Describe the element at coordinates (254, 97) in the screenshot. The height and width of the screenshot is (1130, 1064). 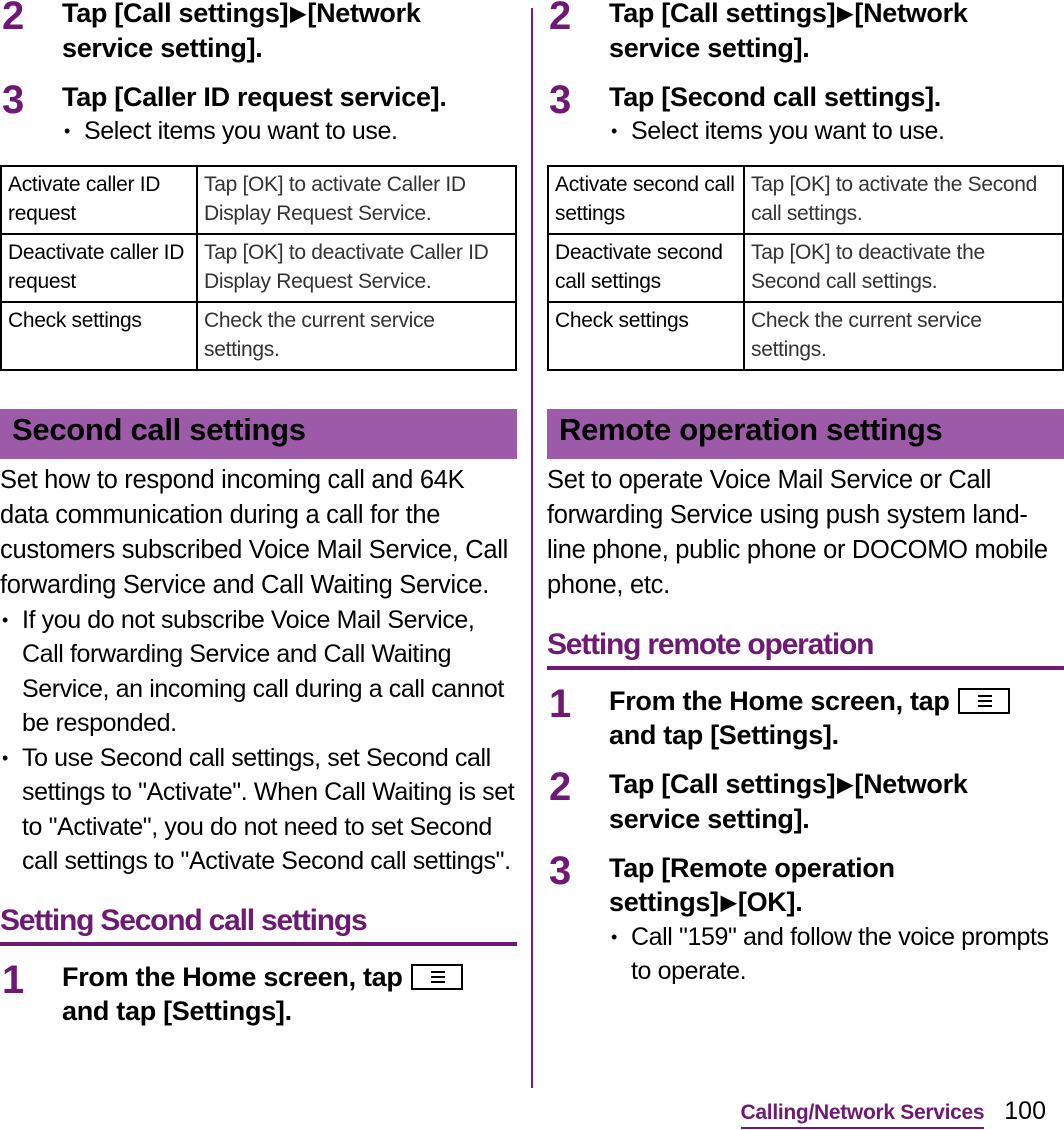
I see `step-text: Tap [Caller ID request service].` at that location.